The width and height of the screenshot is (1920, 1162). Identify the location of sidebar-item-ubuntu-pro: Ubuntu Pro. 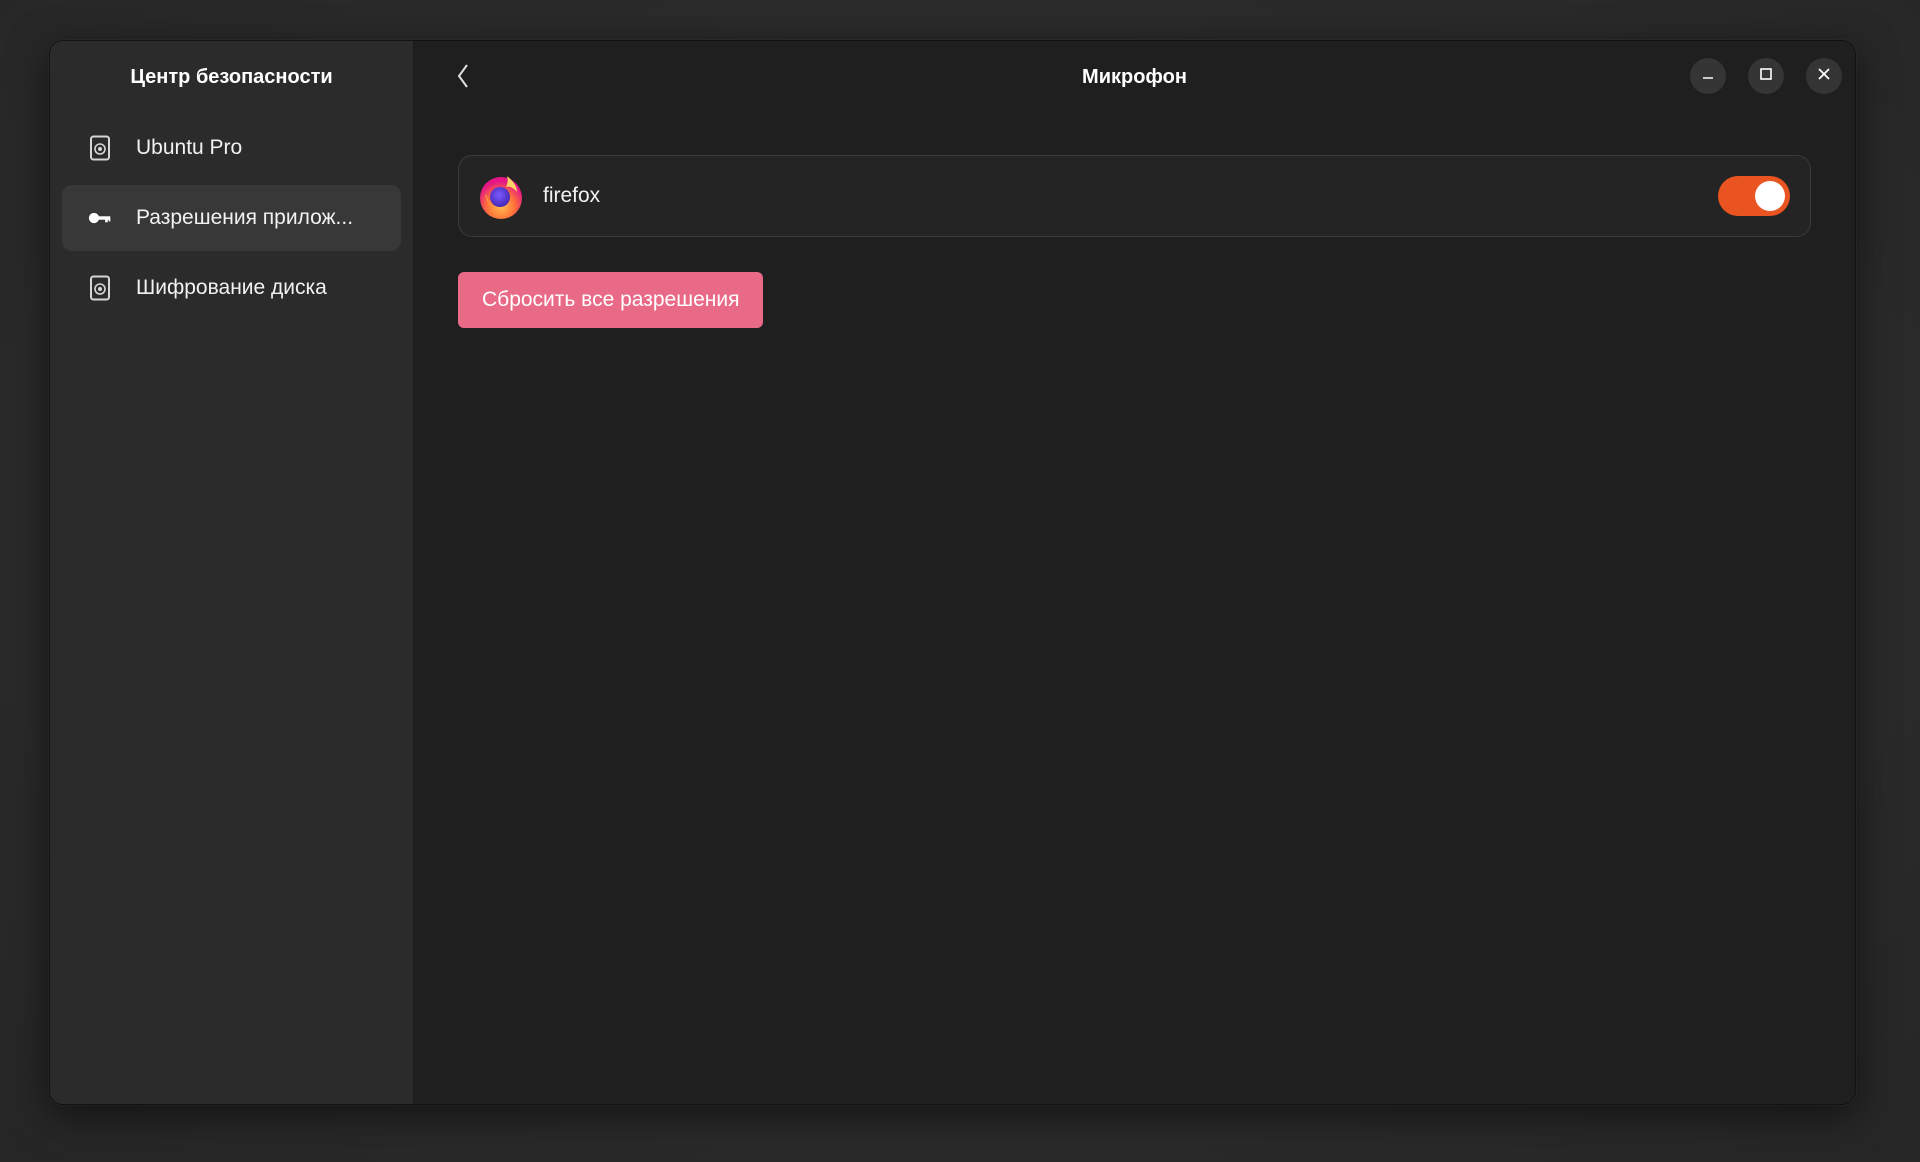
(231, 148).